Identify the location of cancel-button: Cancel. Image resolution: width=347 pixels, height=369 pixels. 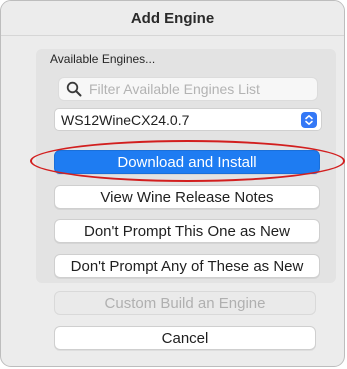
(185, 338).